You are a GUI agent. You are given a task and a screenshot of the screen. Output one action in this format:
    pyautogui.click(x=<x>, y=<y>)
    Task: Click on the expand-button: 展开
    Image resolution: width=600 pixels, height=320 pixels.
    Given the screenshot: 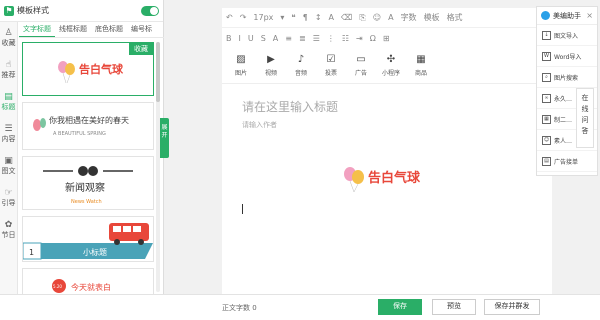 What is the action you would take?
    pyautogui.click(x=164, y=138)
    